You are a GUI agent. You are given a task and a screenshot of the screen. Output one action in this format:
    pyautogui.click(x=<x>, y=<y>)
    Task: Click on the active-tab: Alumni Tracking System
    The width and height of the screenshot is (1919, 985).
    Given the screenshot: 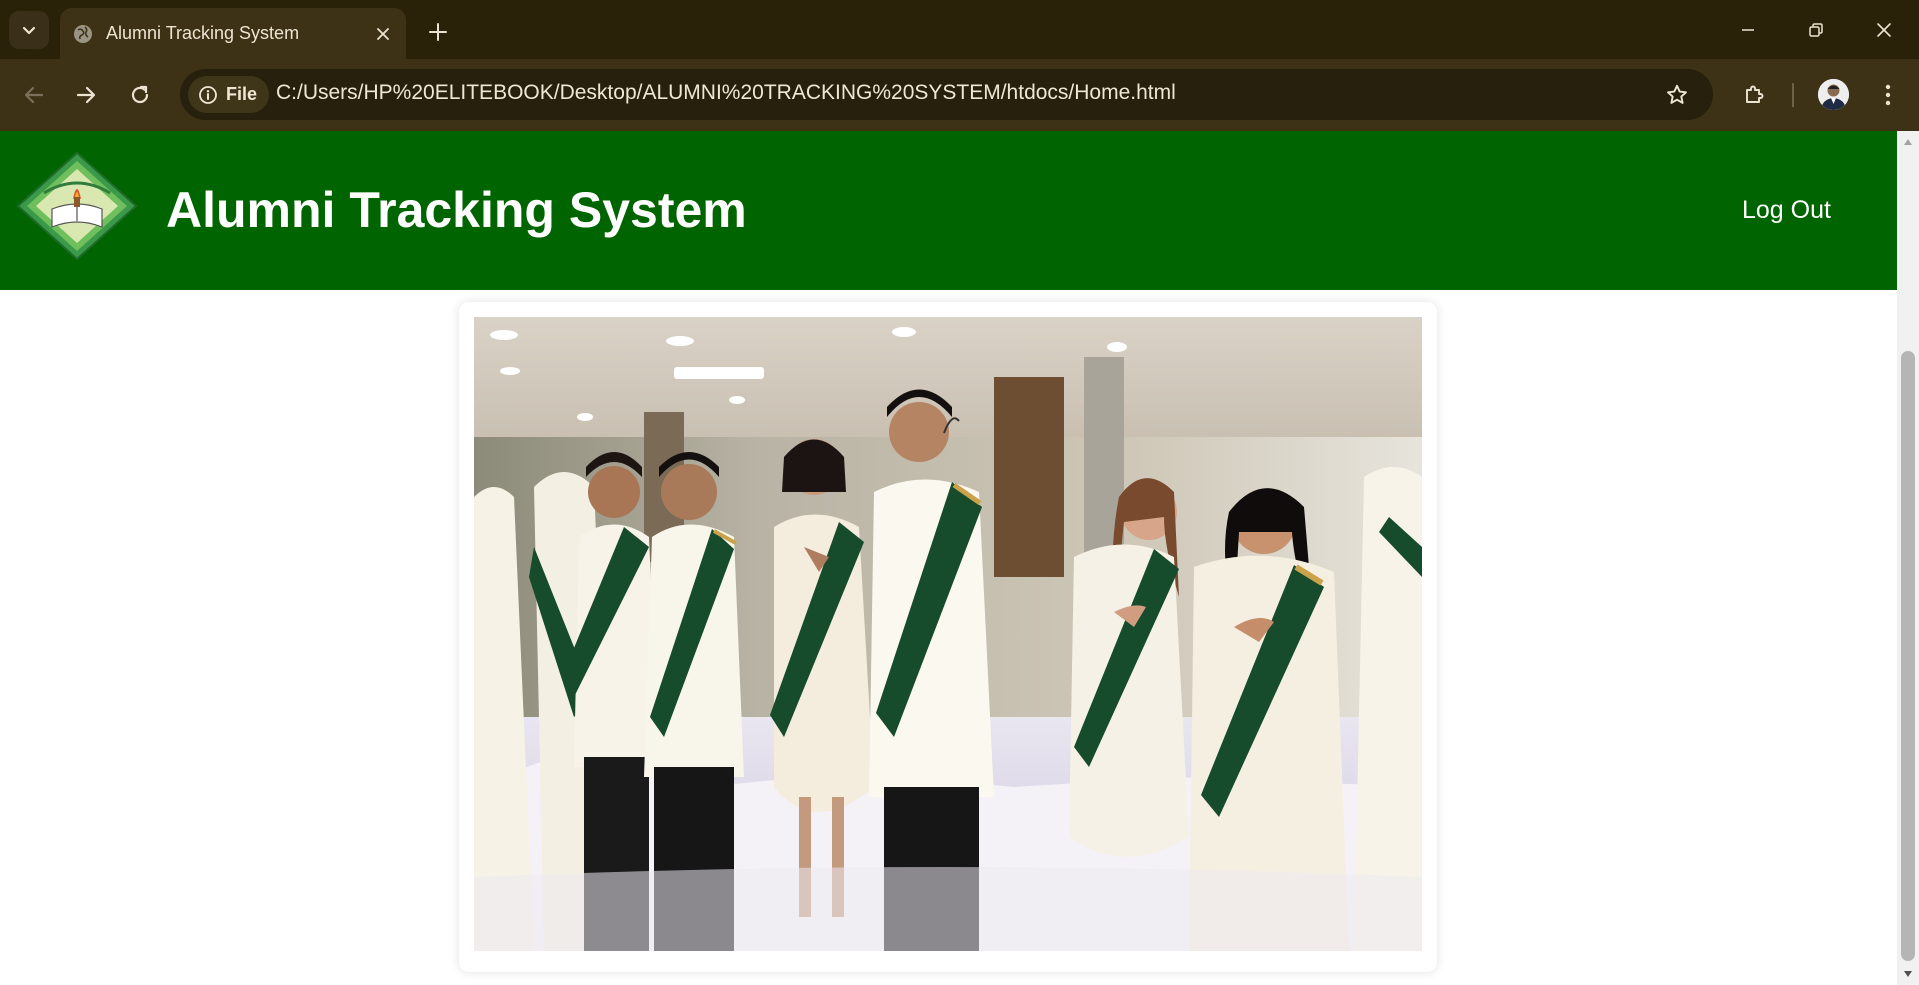 What is the action you would take?
    pyautogui.click(x=233, y=33)
    